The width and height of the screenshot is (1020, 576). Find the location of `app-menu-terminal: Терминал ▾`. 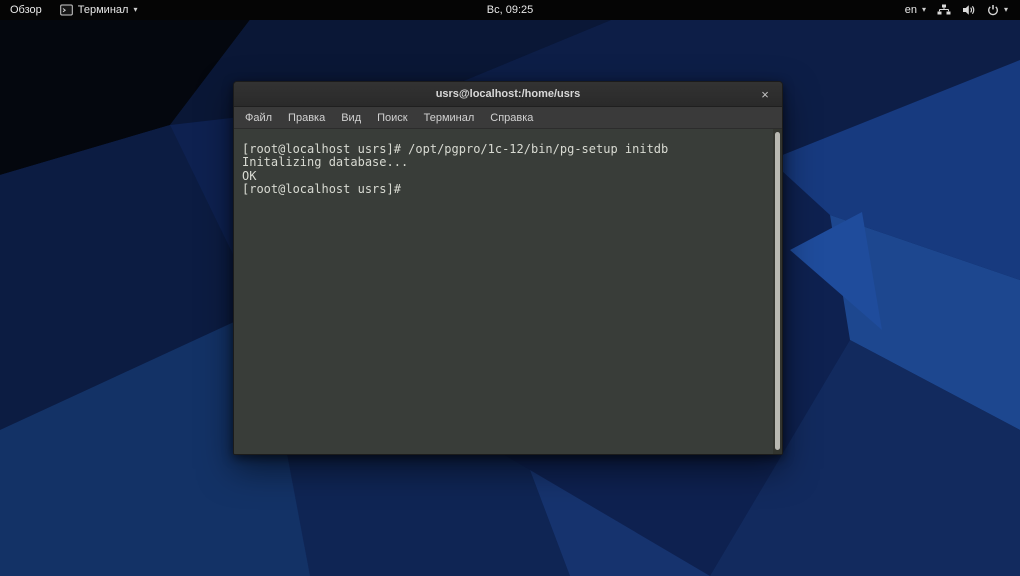

app-menu-terminal: Терминал ▾ is located at coordinates (98, 10).